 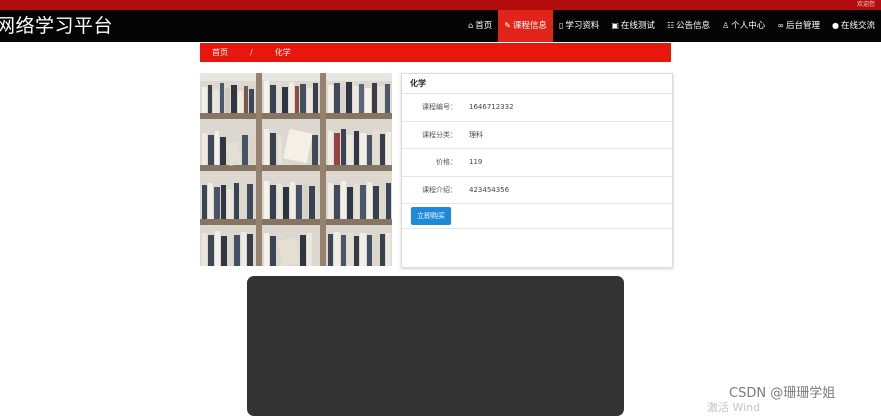 I want to click on video-player, so click(x=435, y=346).